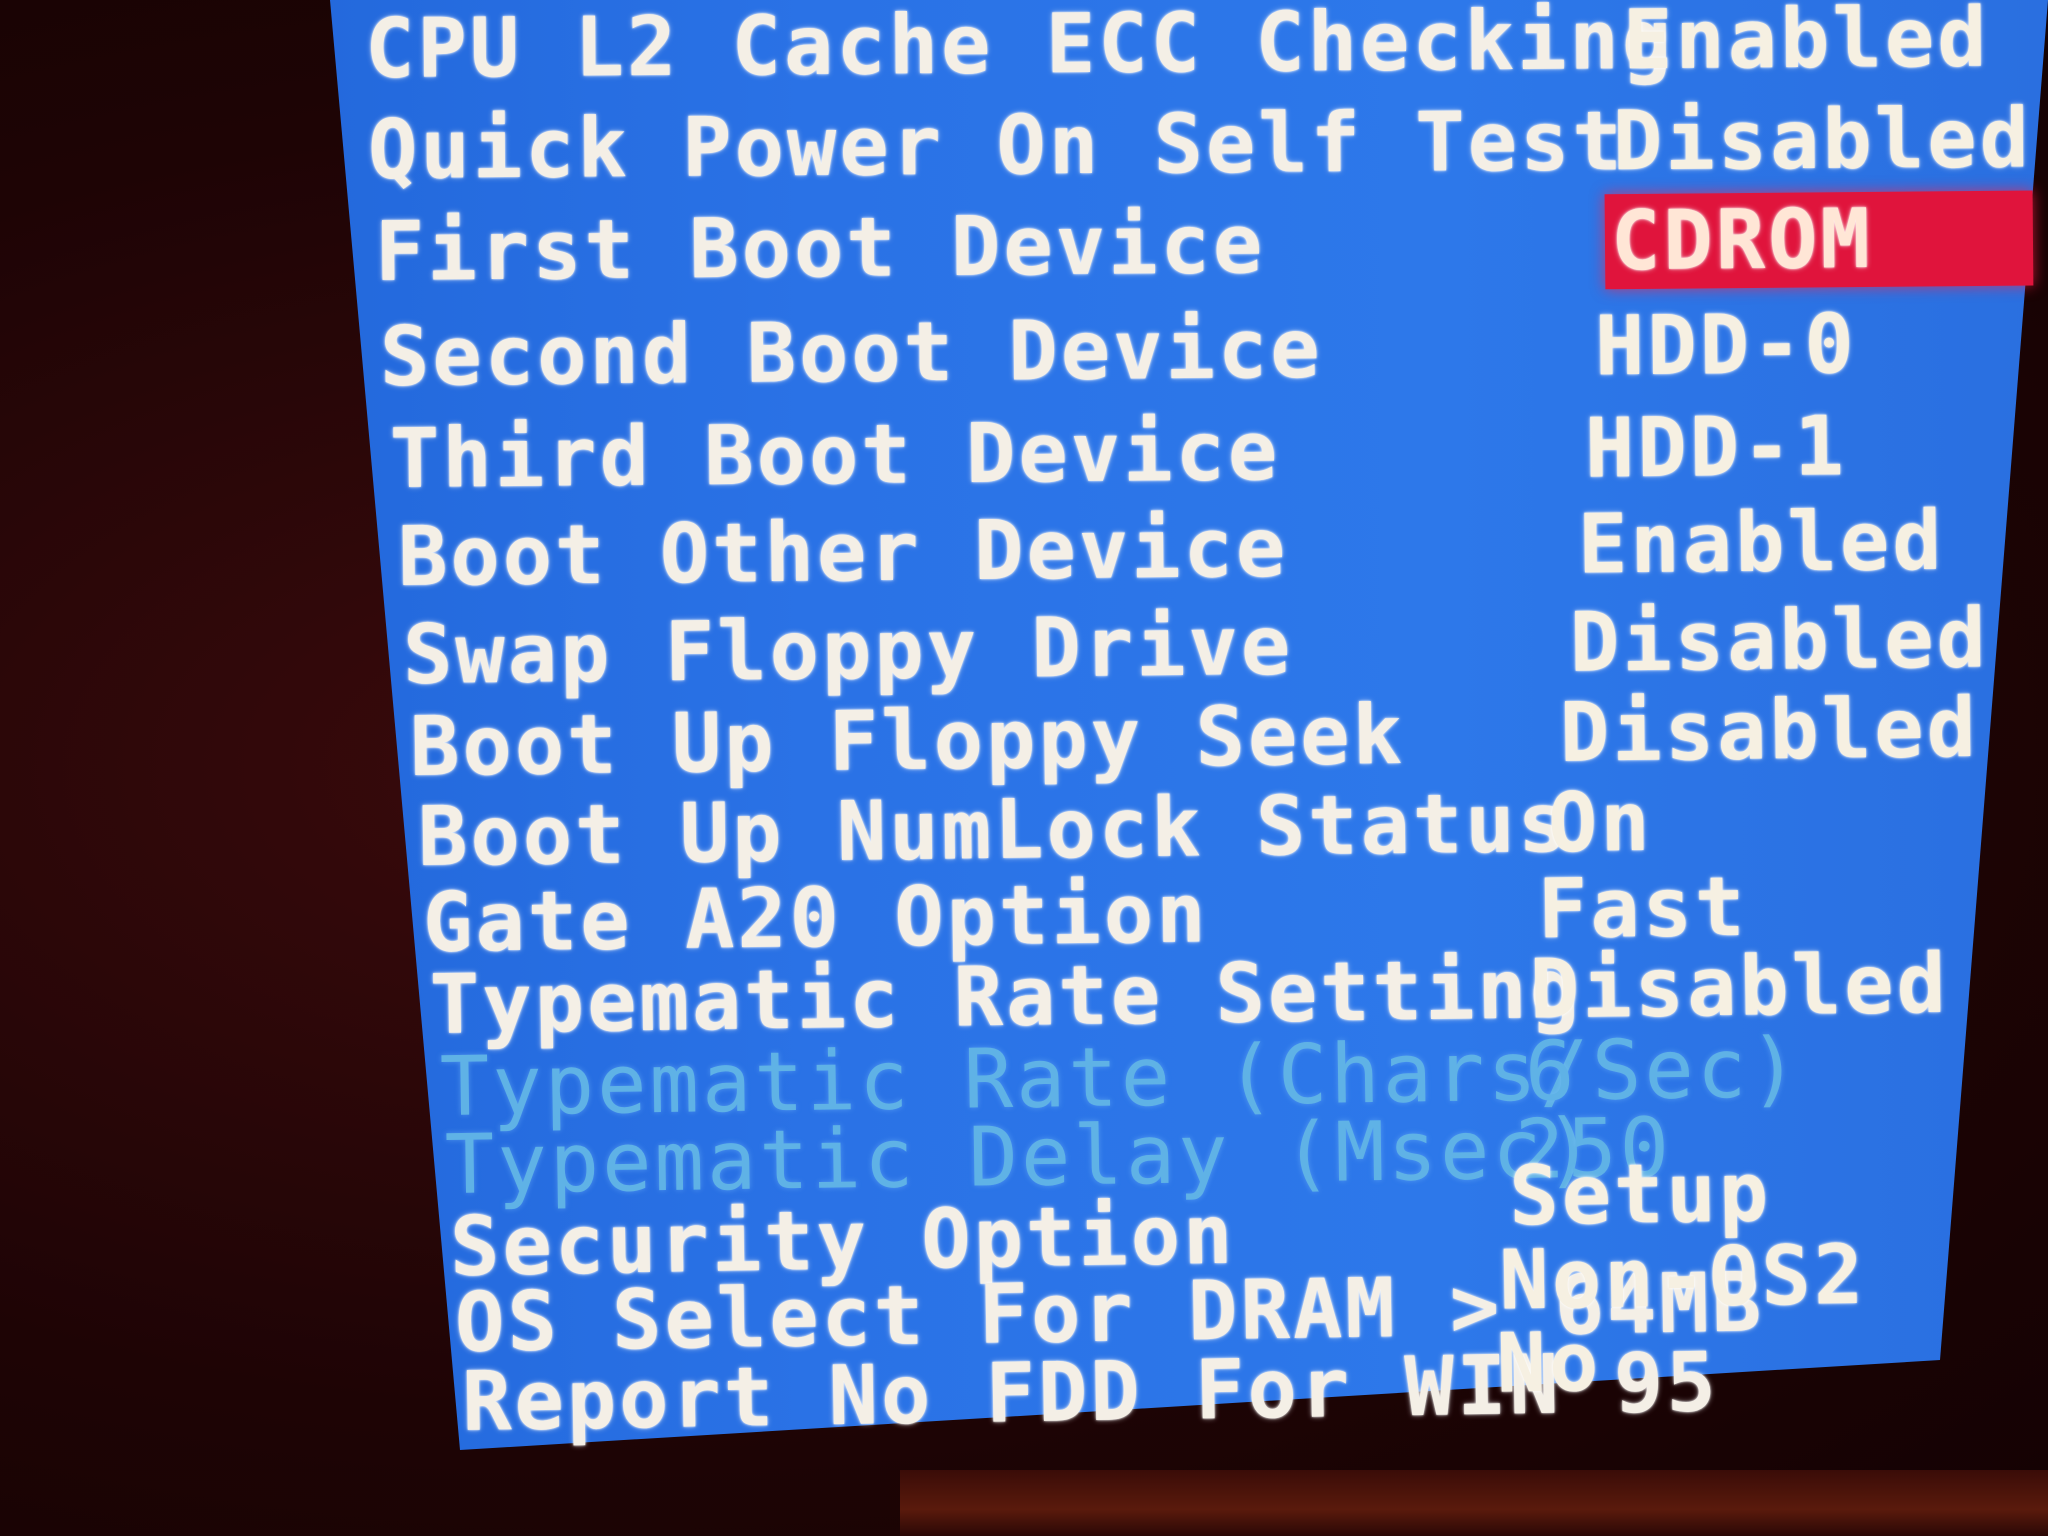 The width and height of the screenshot is (2048, 1536). I want to click on setting-value-selected: CDROM, so click(1819, 240).